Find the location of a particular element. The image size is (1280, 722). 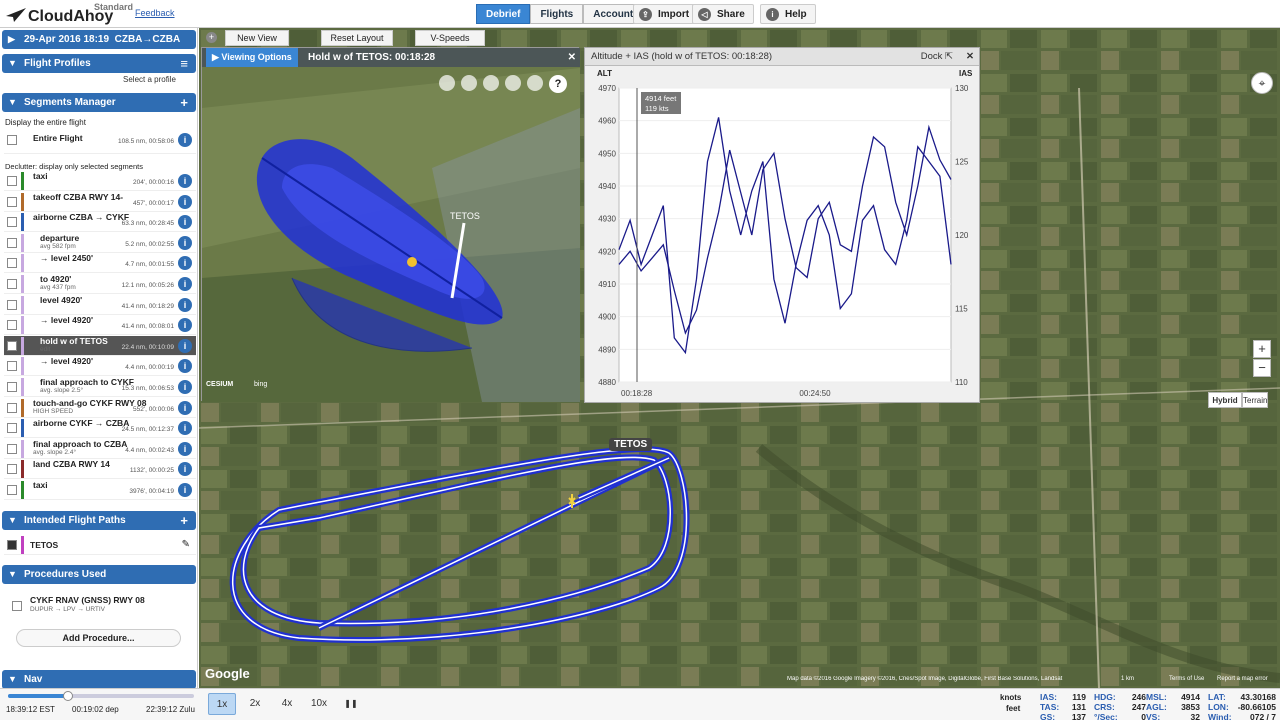

segment-row: taxi 3976', 00:04:19 i is located at coordinates (100, 490).